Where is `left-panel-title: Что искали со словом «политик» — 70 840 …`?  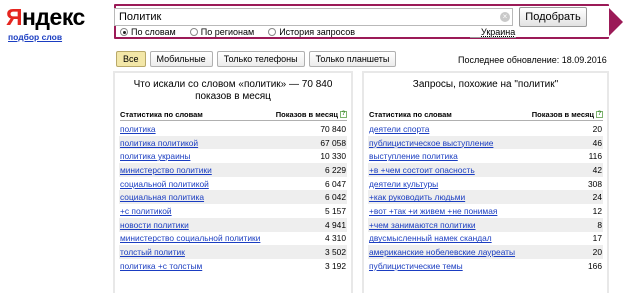
left-panel-title: Что искали со словом «политик» — 70 840 … is located at coordinates (233, 90).